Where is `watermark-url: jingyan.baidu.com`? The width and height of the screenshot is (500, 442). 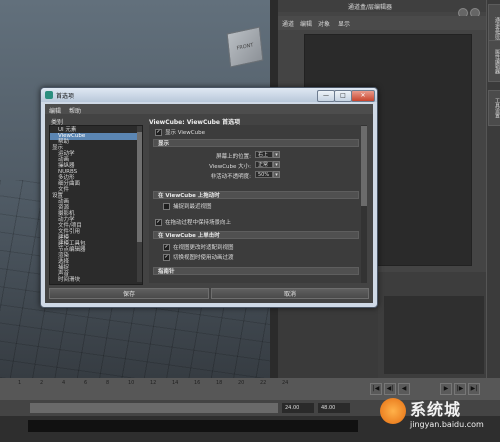 watermark-url: jingyan.baidu.com is located at coordinates (447, 424).